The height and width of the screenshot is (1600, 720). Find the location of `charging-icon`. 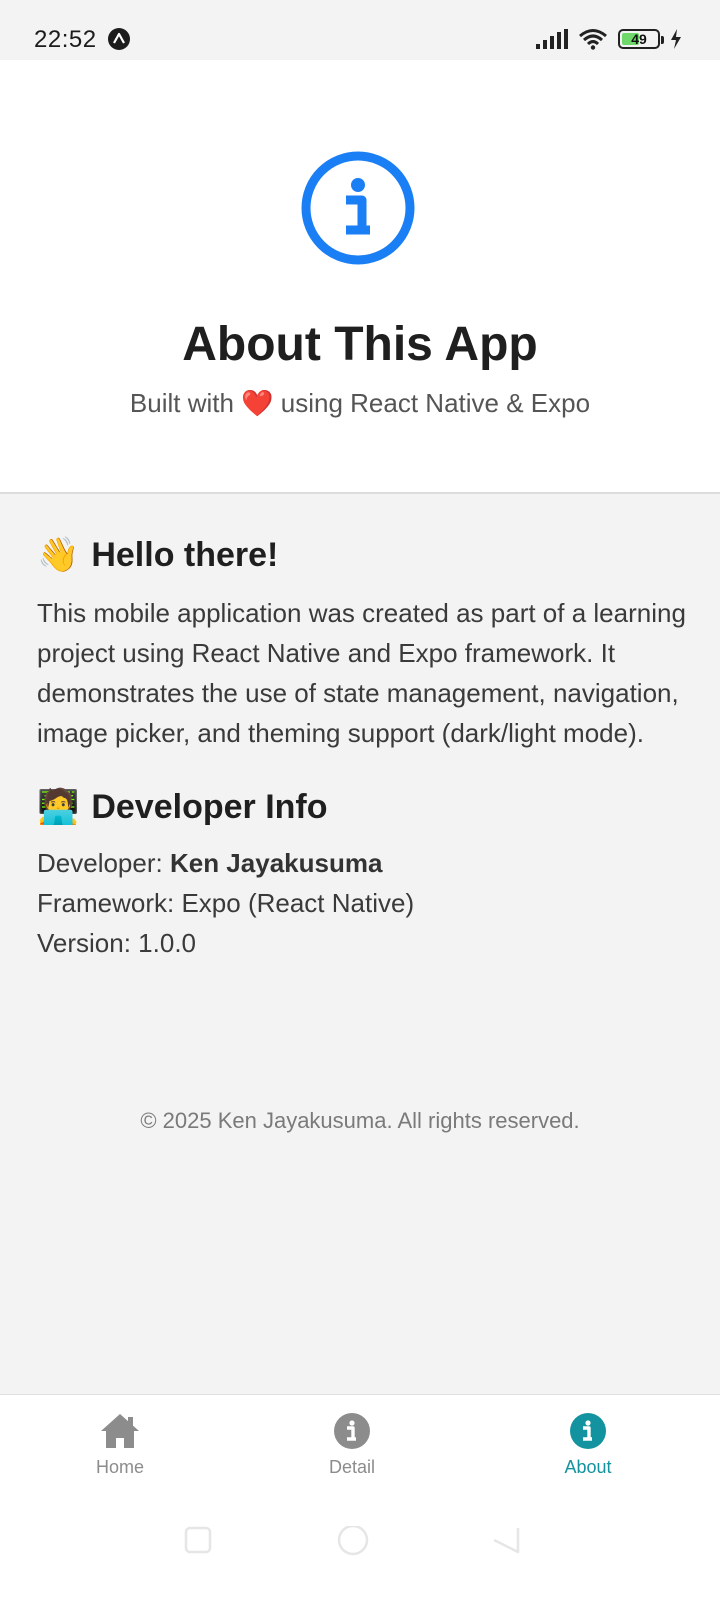

charging-icon is located at coordinates (676, 39).